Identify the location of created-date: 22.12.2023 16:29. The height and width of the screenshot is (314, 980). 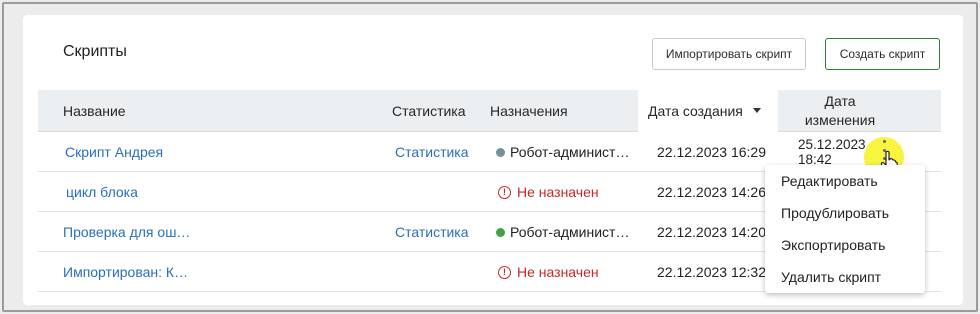
(711, 152).